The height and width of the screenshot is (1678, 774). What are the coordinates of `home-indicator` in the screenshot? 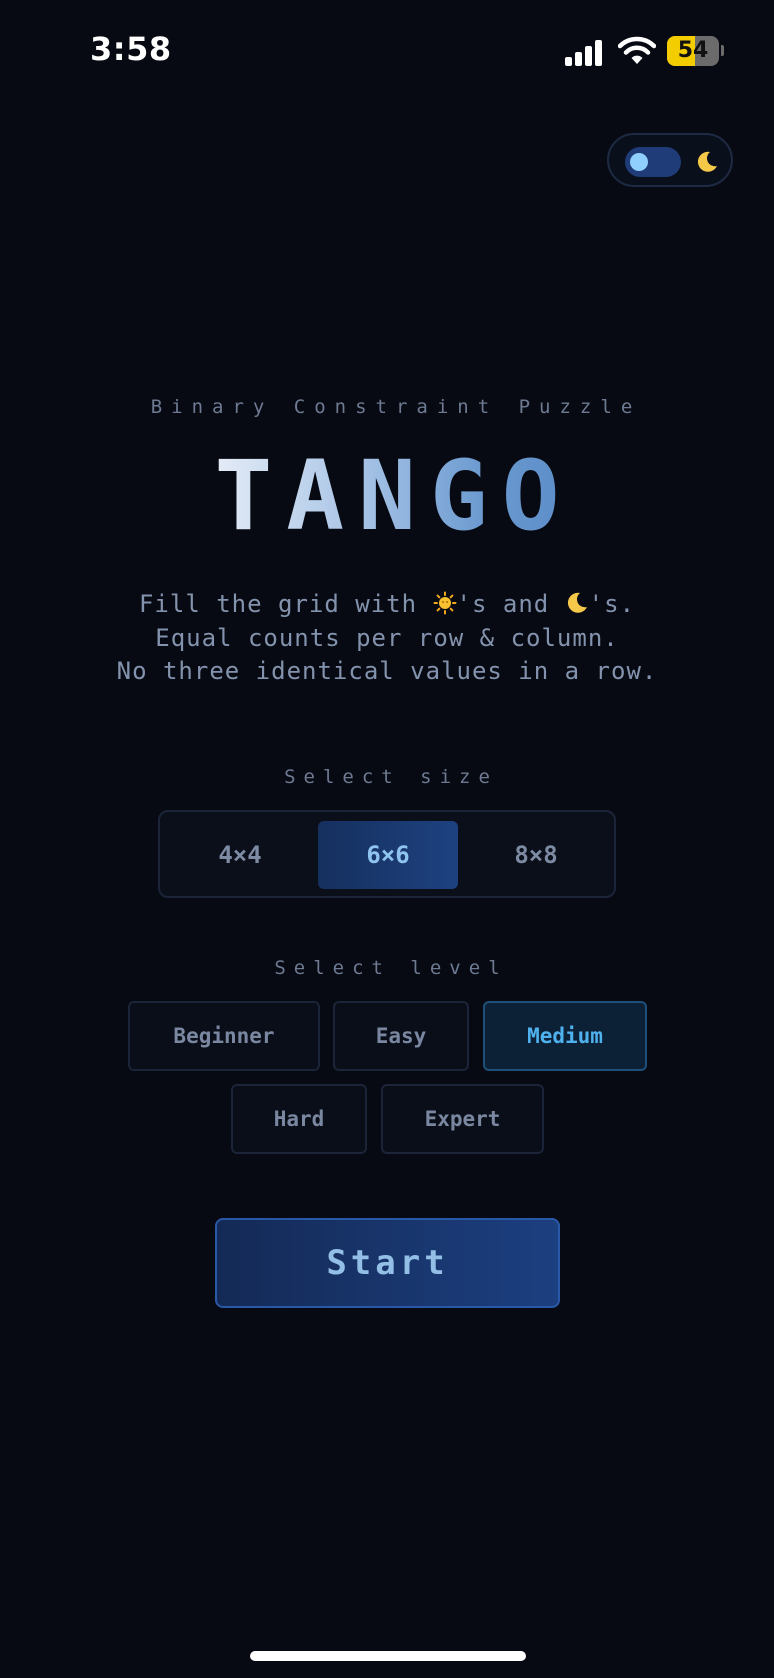 It's located at (388, 1656).